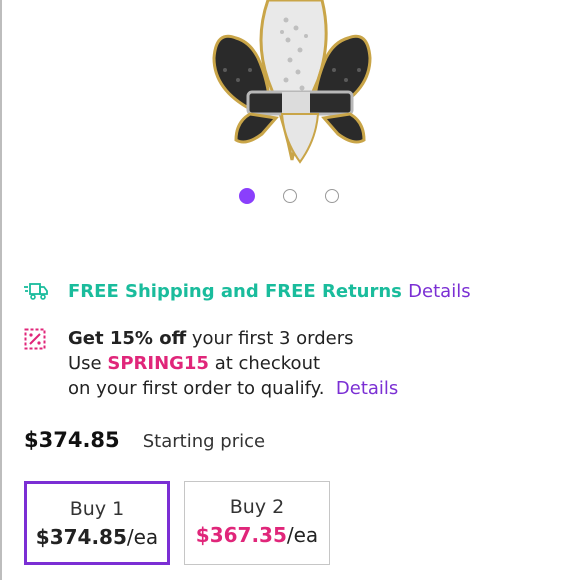  I want to click on buy-1-unit: /ea, so click(142, 537).